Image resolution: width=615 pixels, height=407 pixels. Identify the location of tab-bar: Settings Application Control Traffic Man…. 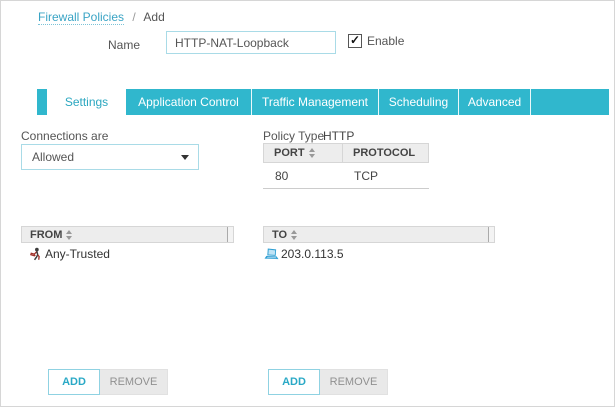
(323, 102).